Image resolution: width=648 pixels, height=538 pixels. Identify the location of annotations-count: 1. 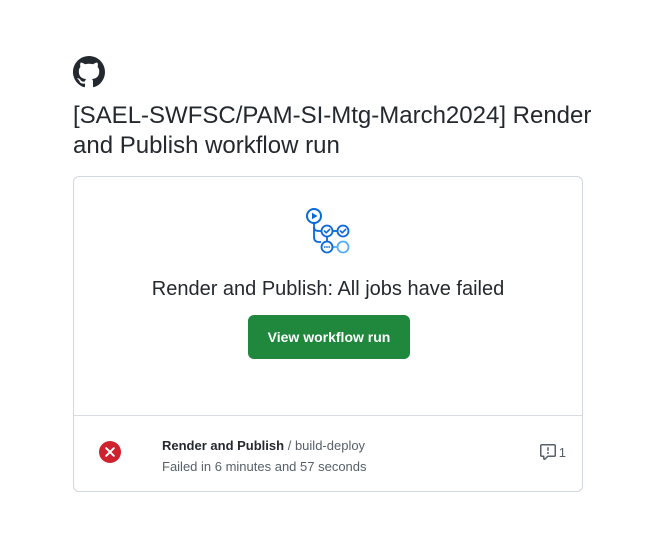
(552, 452).